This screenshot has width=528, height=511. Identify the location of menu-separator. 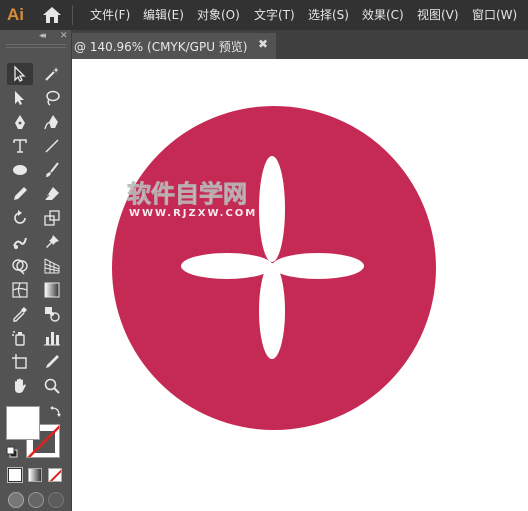
(72, 15).